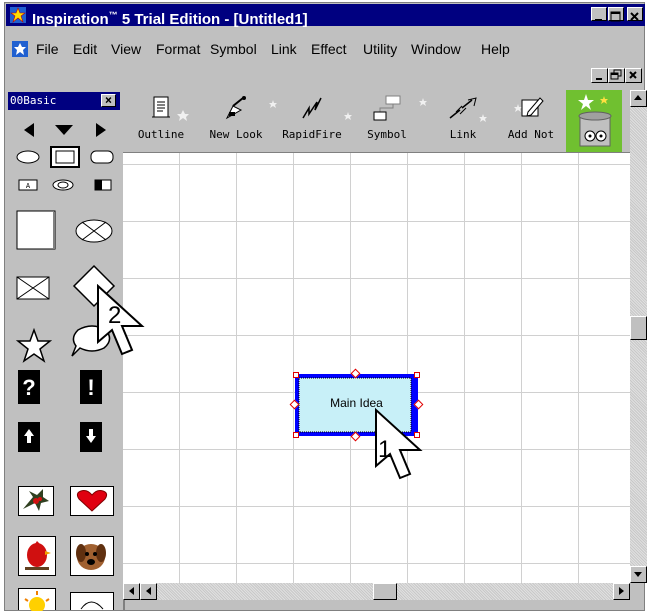  I want to click on scroll-up-button, so click(638, 98).